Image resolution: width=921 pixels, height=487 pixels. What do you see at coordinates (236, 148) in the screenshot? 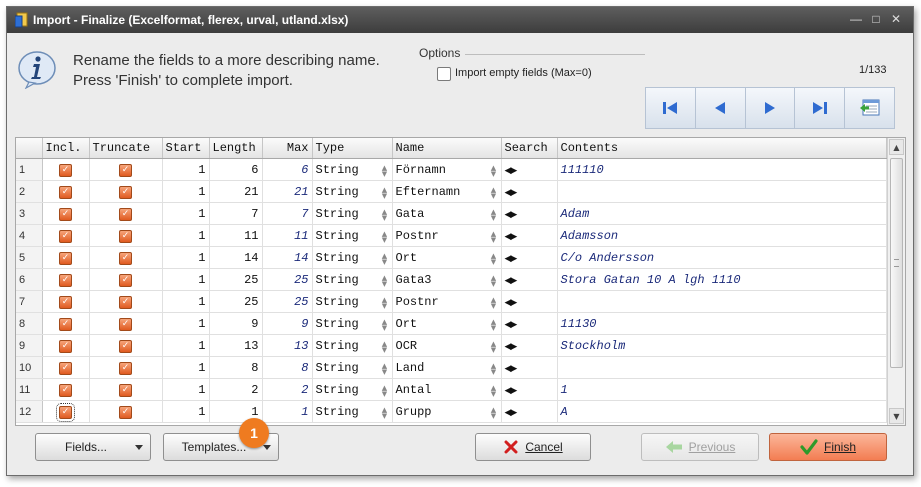
I see `col-header-length: Length` at bounding box center [236, 148].